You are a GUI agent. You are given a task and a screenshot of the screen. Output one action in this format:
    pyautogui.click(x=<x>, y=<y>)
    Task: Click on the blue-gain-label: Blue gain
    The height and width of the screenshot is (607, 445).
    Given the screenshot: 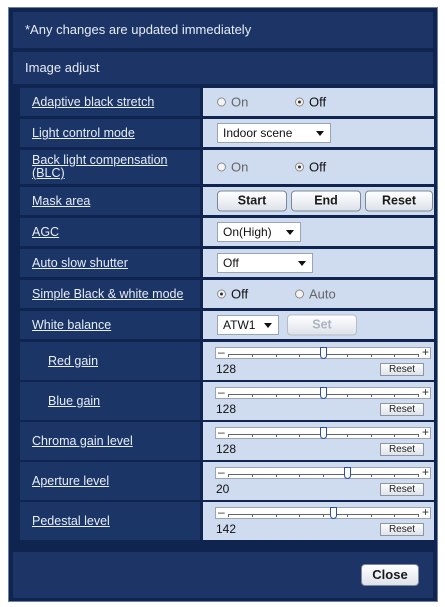 What is the action you would take?
    pyautogui.click(x=110, y=401)
    